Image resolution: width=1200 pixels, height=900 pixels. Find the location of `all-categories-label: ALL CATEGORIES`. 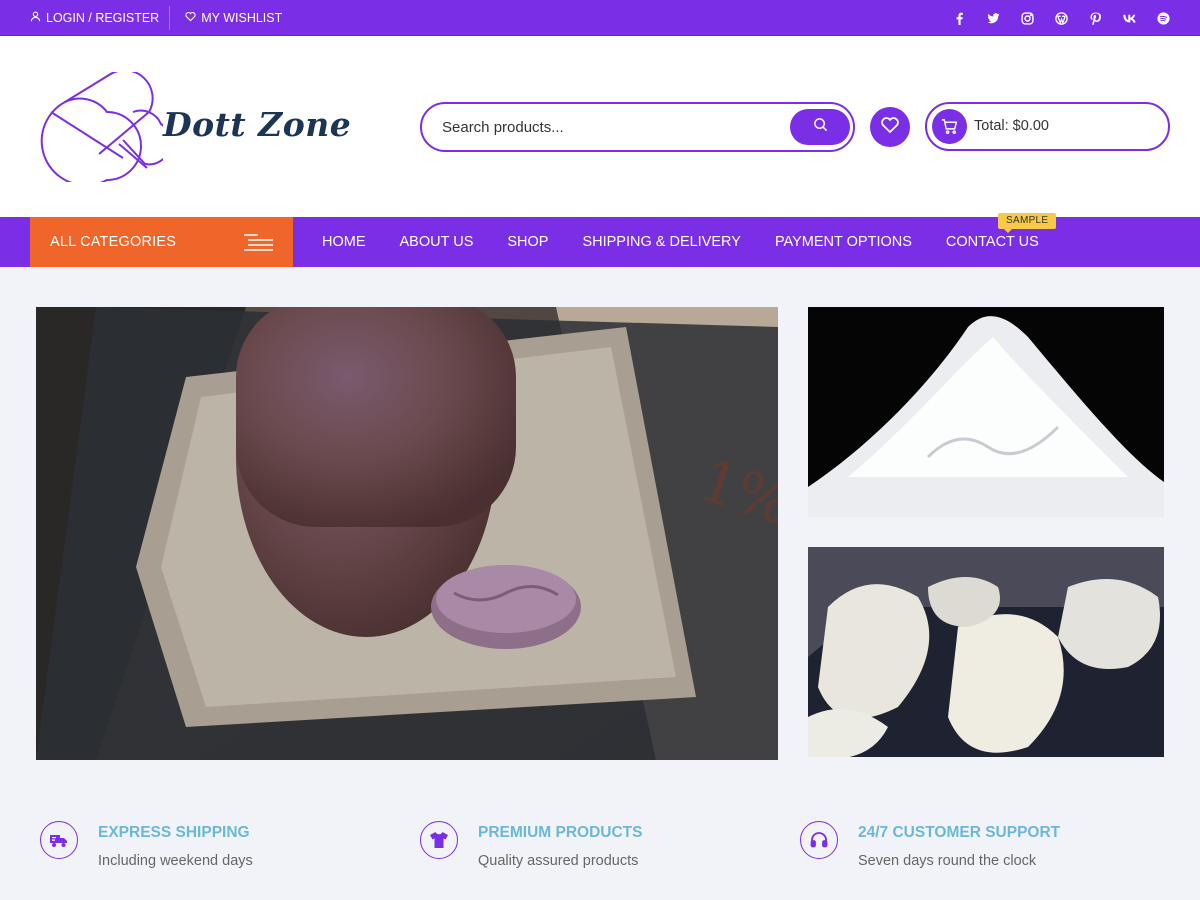

all-categories-label: ALL CATEGORIES is located at coordinates (113, 242).